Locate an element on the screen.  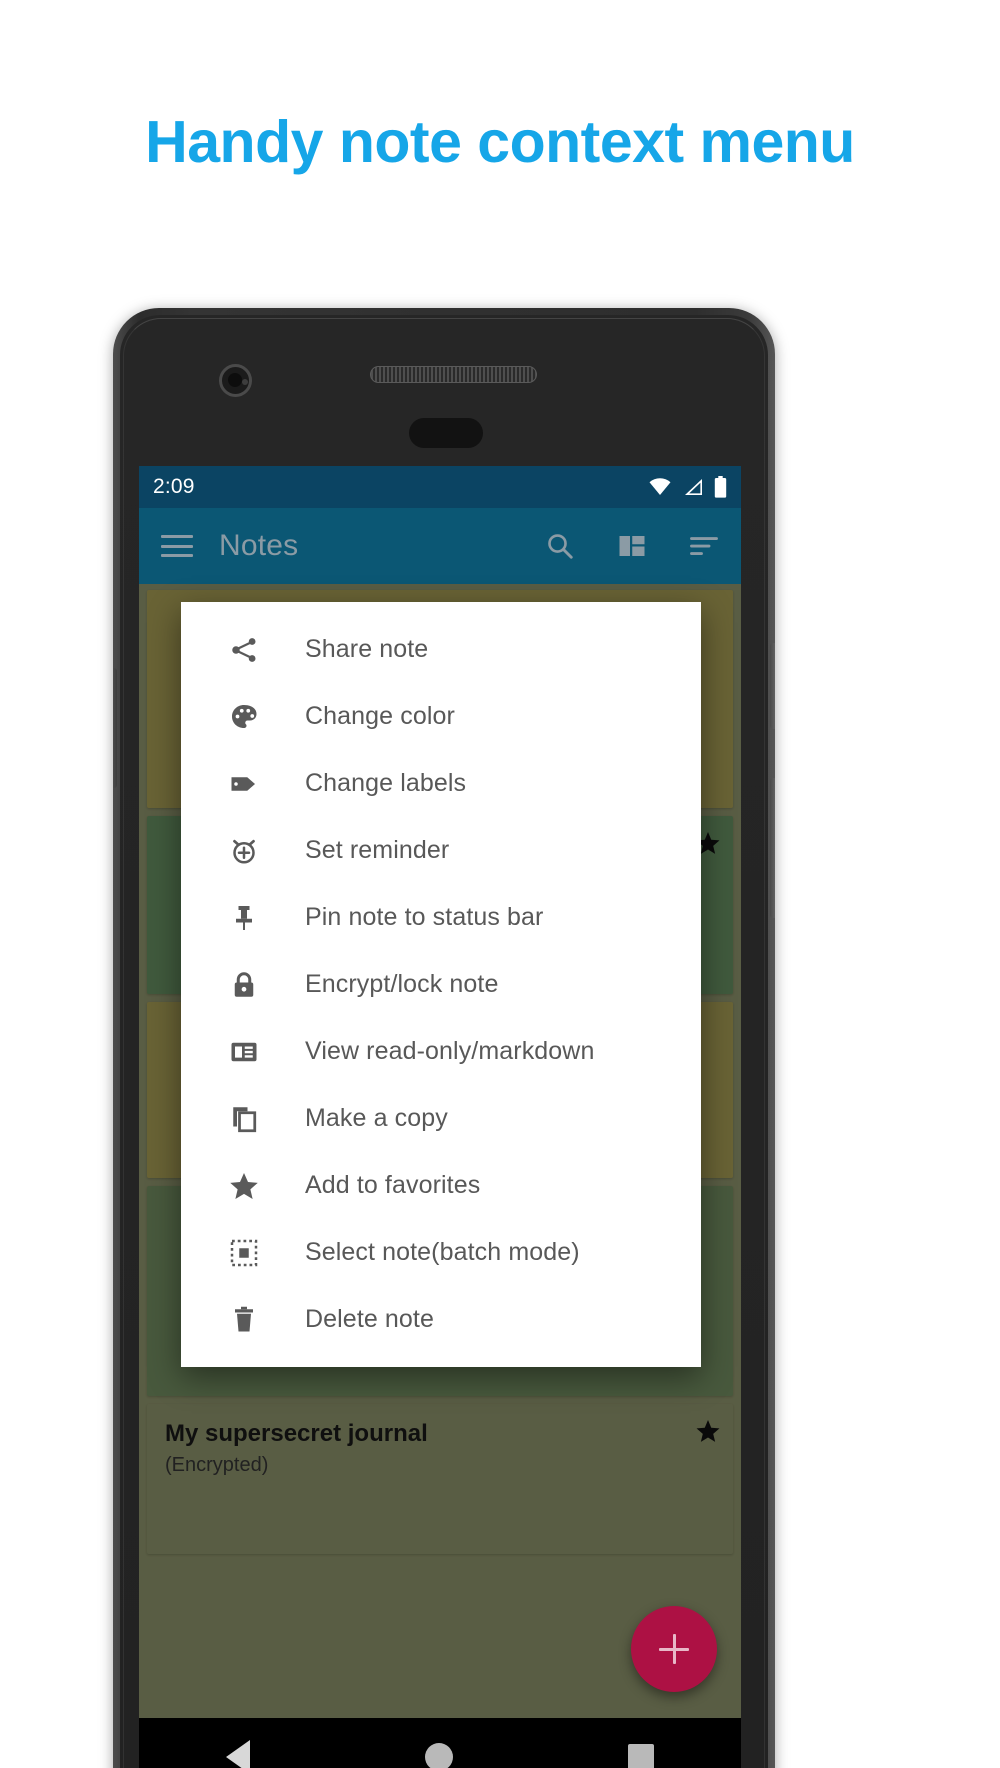
label-tag-icon is located at coordinates (244, 784).